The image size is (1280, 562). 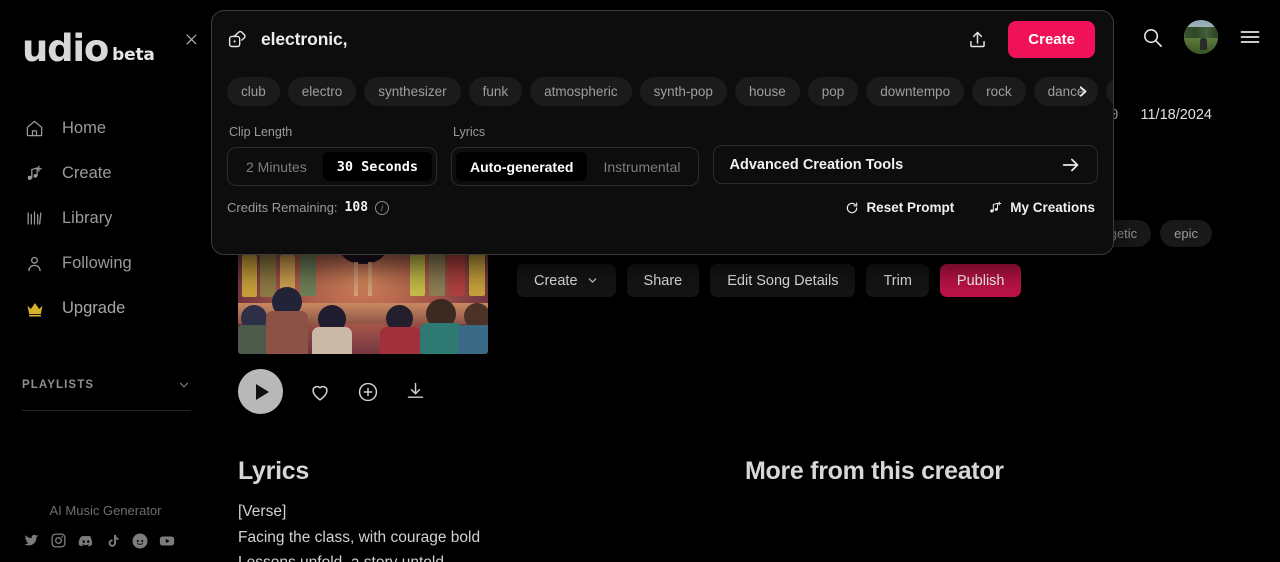 I want to click on modal-create-button: Create, so click(x=1051, y=39).